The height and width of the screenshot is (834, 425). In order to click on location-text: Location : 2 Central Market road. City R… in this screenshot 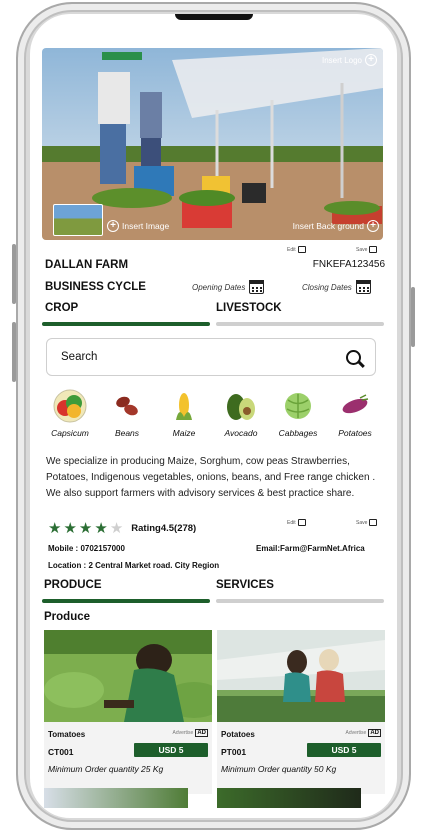, I will do `click(134, 565)`.